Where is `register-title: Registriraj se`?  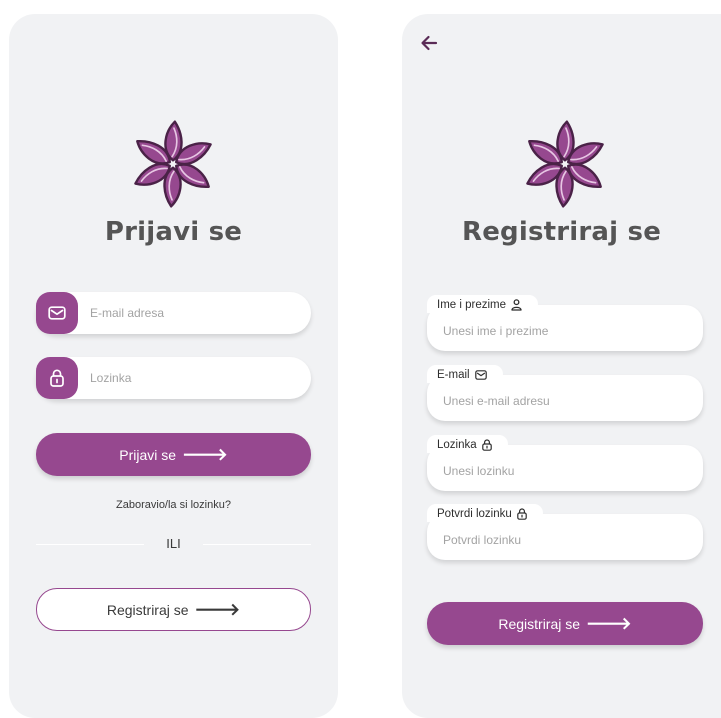
register-title: Registriraj se is located at coordinates (561, 232).